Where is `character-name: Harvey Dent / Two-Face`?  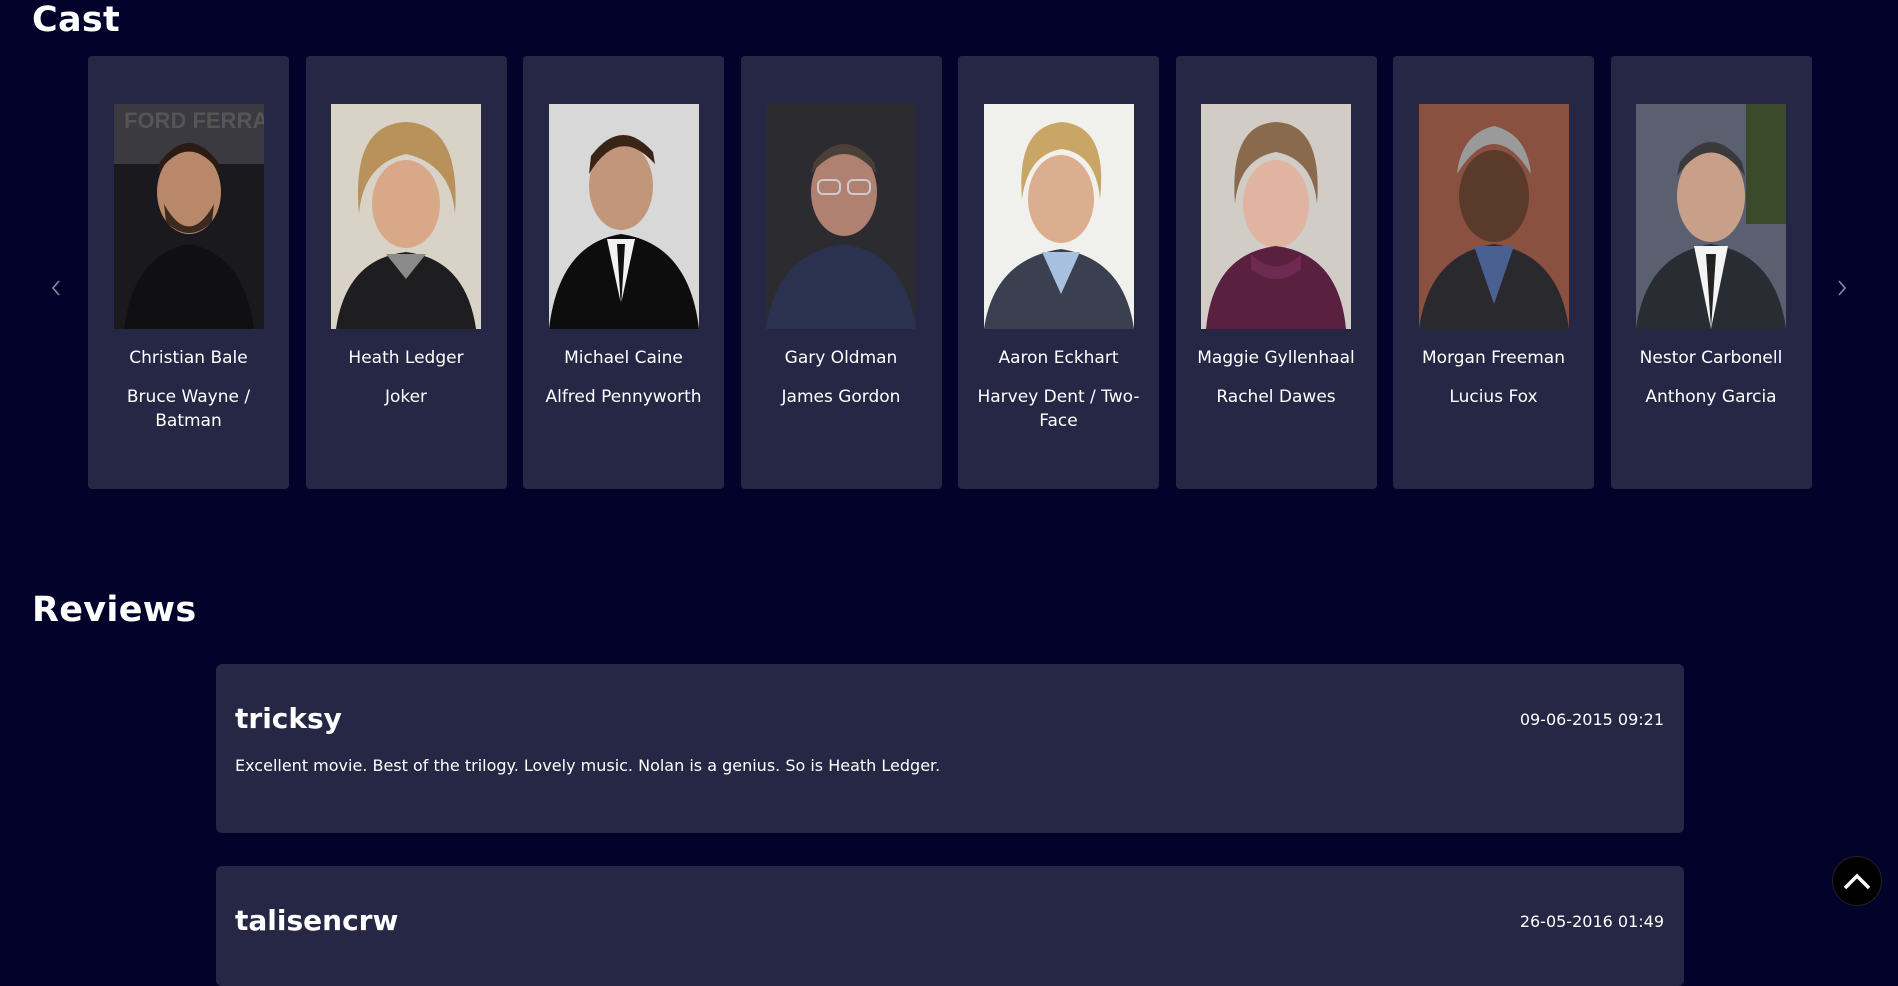 character-name: Harvey Dent / Two-Face is located at coordinates (1058, 409).